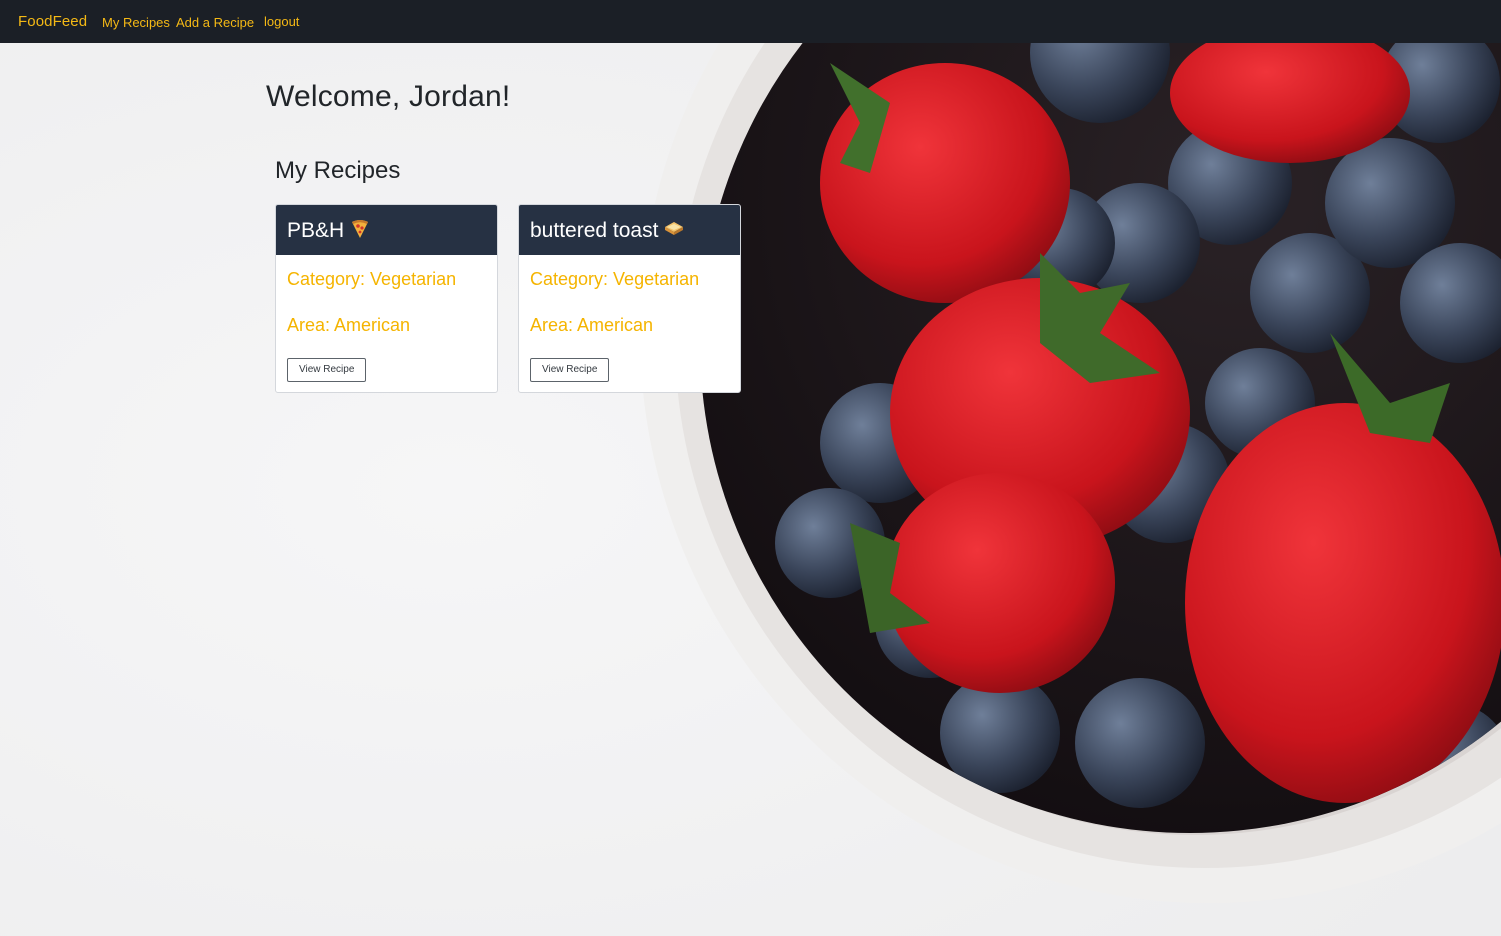 The image size is (1501, 936). What do you see at coordinates (338, 170) in the screenshot?
I see `my-recipes-heading: My Recipes` at bounding box center [338, 170].